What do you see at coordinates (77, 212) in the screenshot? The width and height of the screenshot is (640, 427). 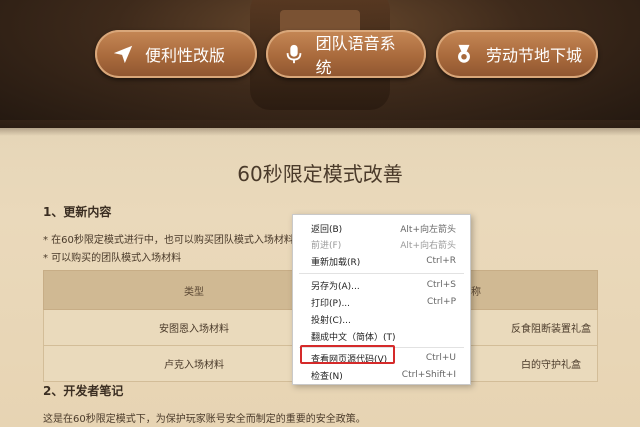 I see `section-heading-updates: 1、更新内容` at bounding box center [77, 212].